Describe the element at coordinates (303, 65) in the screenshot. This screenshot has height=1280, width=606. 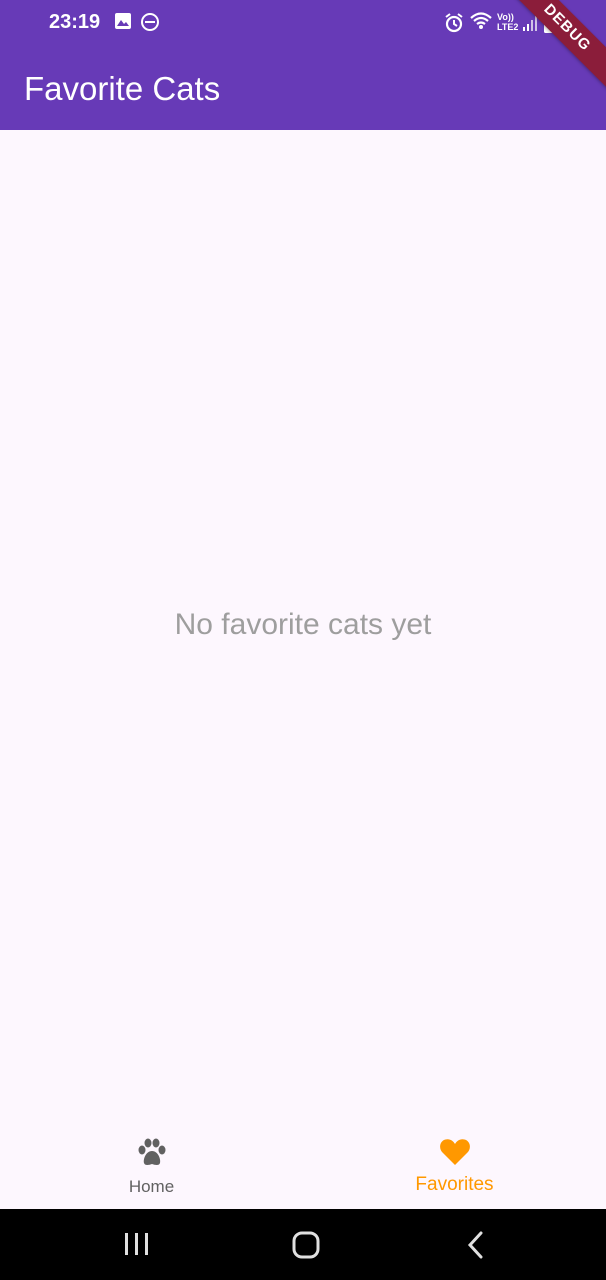
I see `debug-banner-clip: DEBUG` at that location.